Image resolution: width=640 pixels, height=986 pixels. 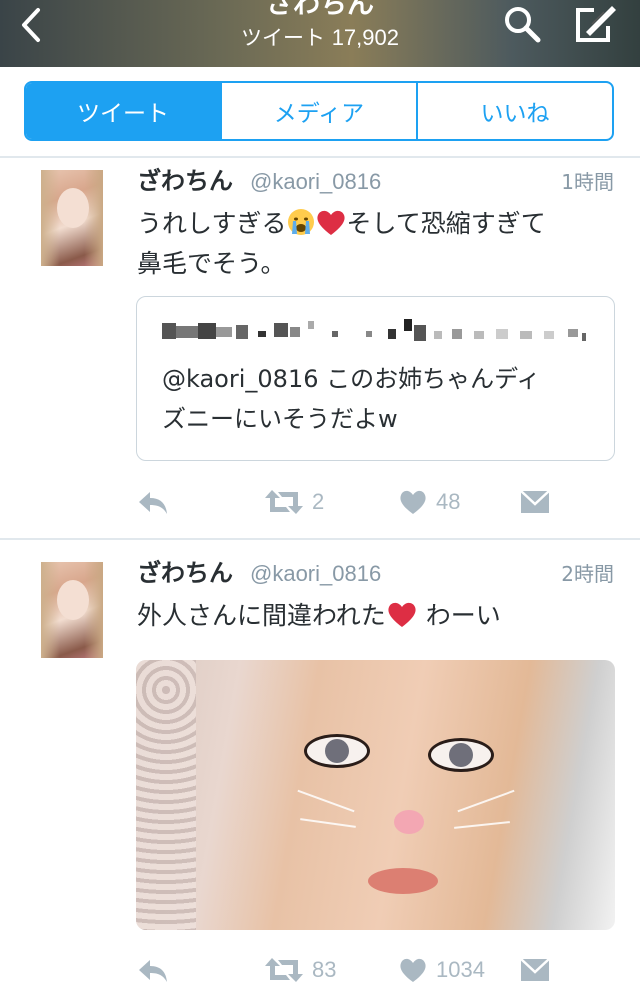 What do you see at coordinates (429, 502) in the screenshot?
I see `like-button: 48` at bounding box center [429, 502].